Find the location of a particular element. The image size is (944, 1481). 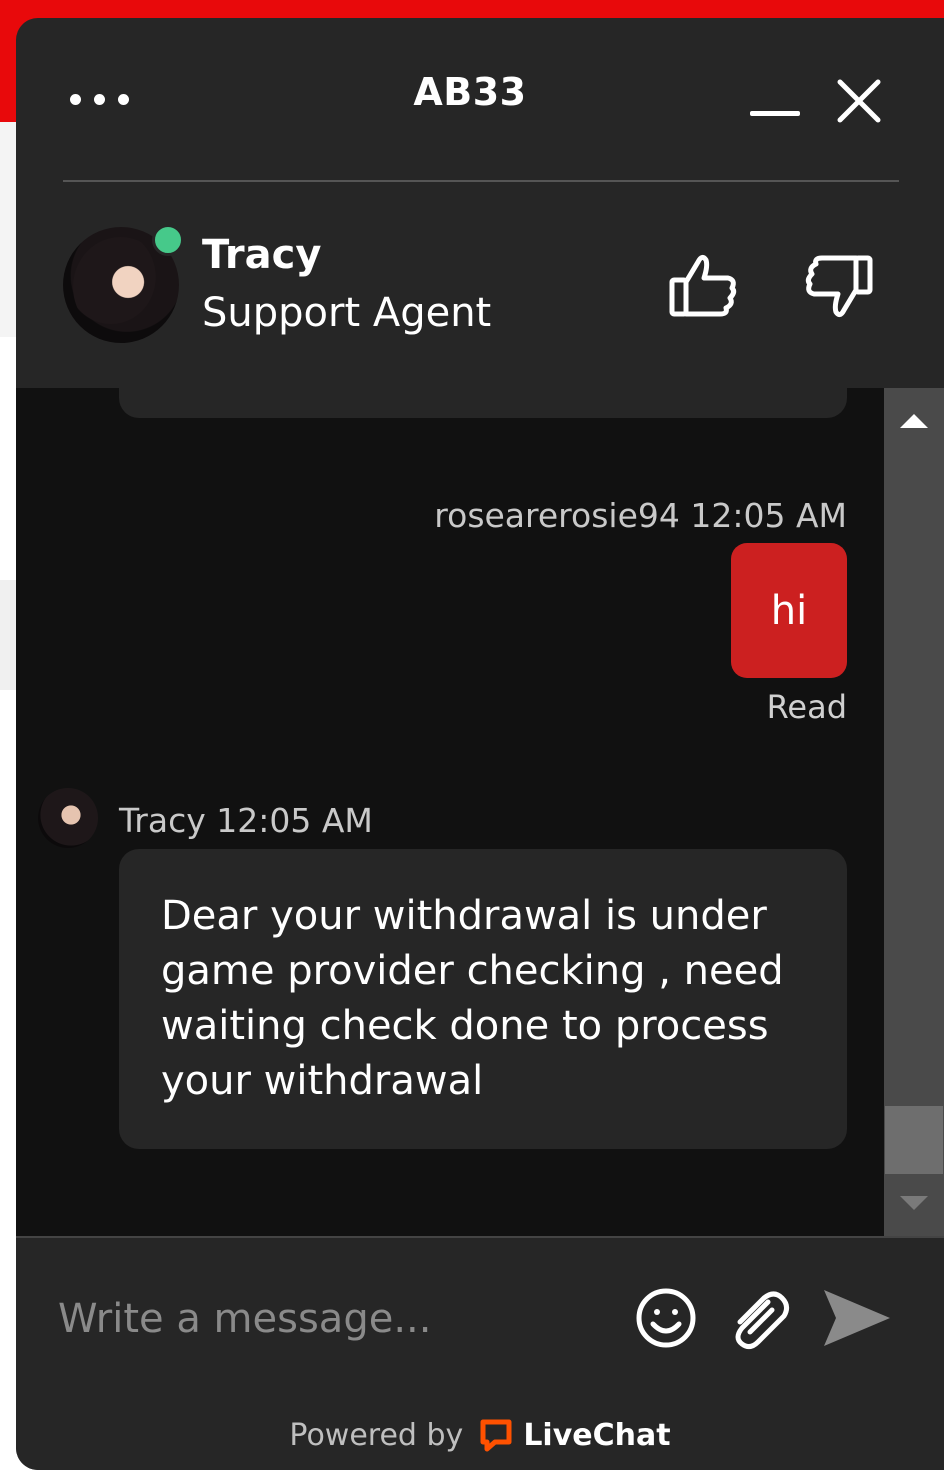

thumbs-up-icon is located at coordinates (704, 286).